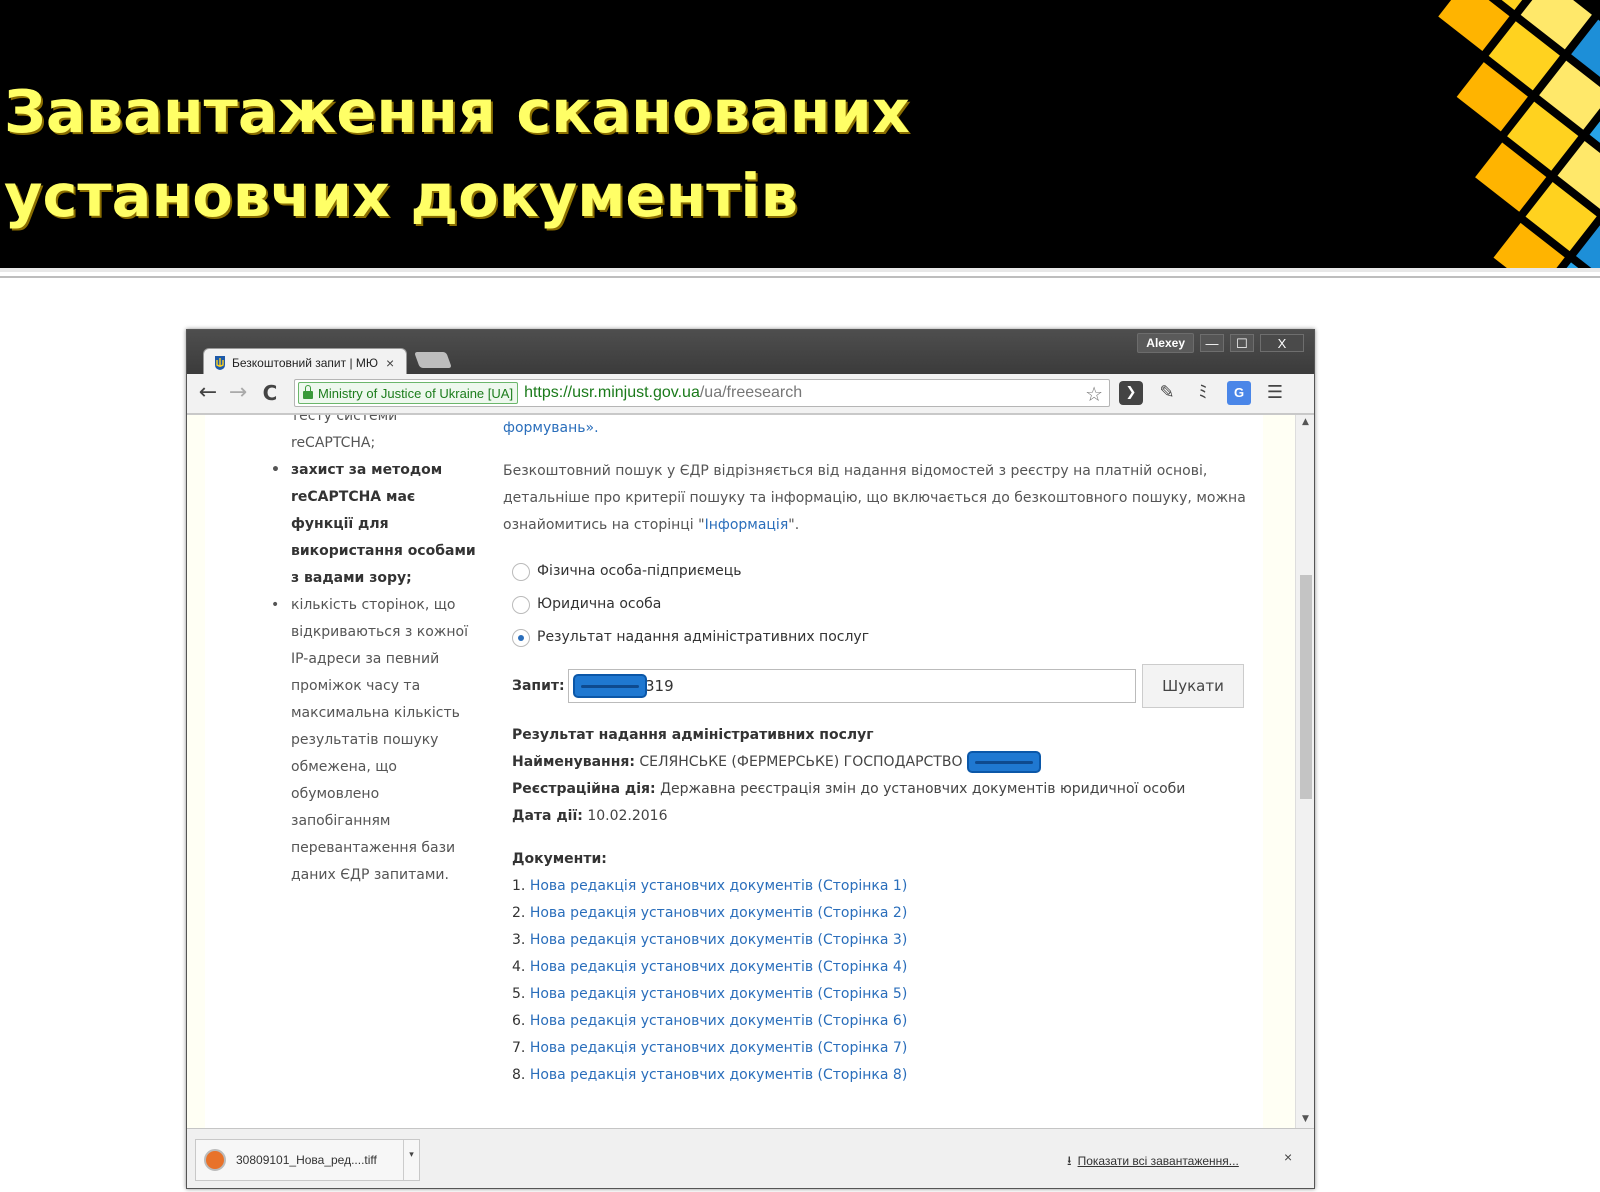 Image resolution: width=1600 pixels, height=1192 pixels. I want to click on bookmark-star-icon: ☆, so click(1094, 394).